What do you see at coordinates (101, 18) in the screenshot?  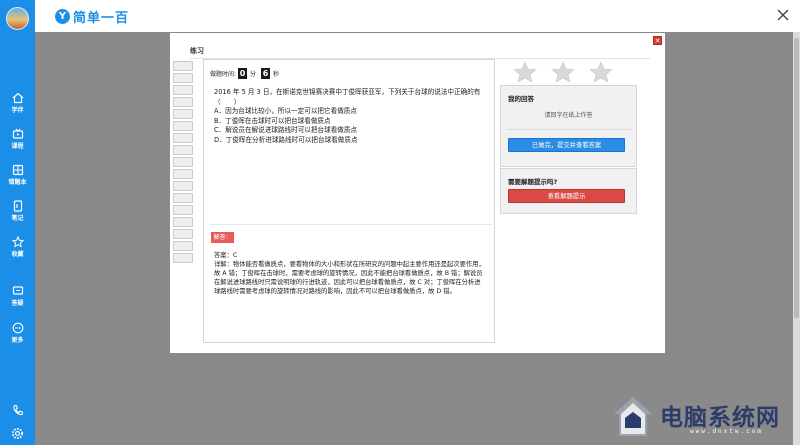 I see `app-name: 简单一百` at bounding box center [101, 18].